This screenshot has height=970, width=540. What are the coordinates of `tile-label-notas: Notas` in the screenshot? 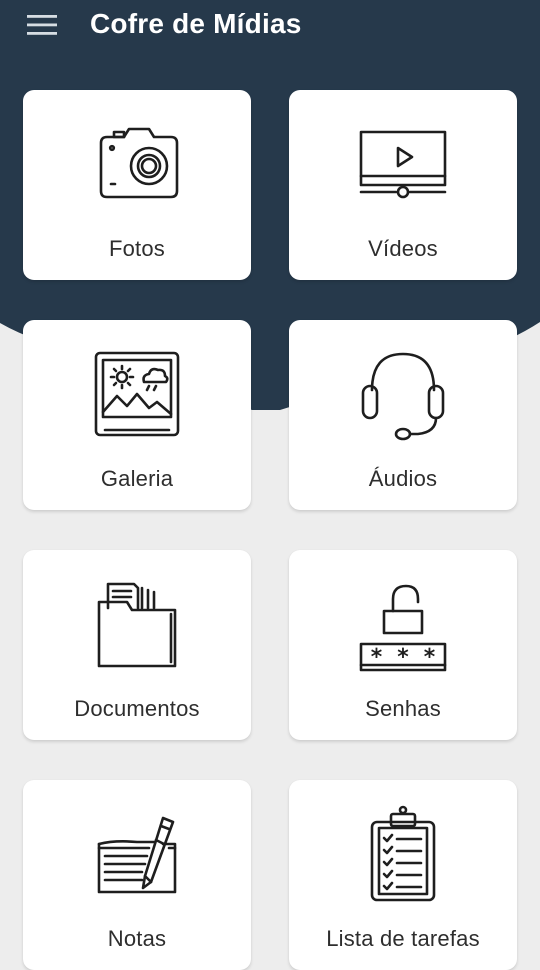 It's located at (137, 938).